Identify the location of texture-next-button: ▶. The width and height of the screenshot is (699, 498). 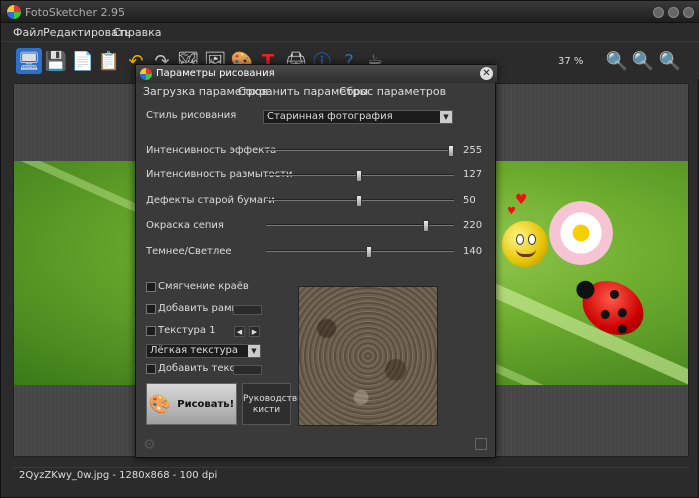
(254, 331).